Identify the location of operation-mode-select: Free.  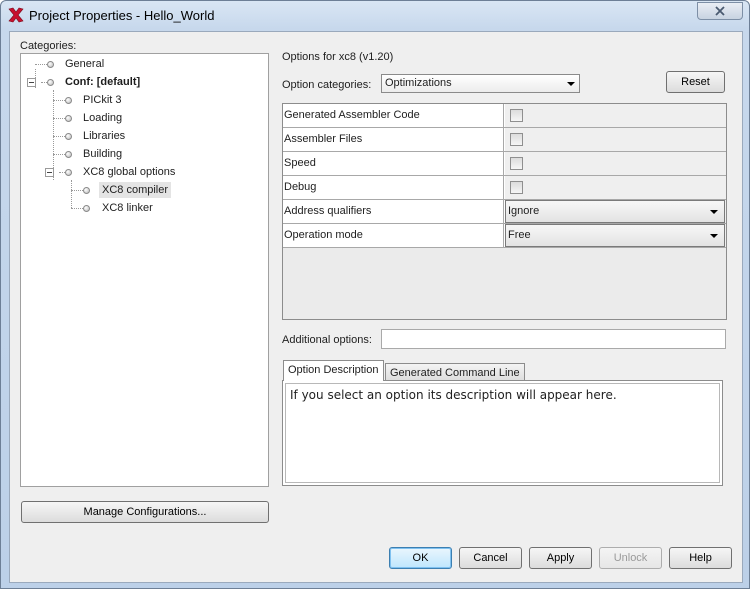
(615, 235).